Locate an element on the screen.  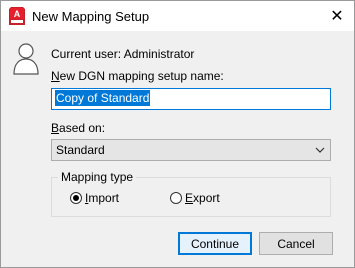
cancel-button: Cancel is located at coordinates (296, 243).